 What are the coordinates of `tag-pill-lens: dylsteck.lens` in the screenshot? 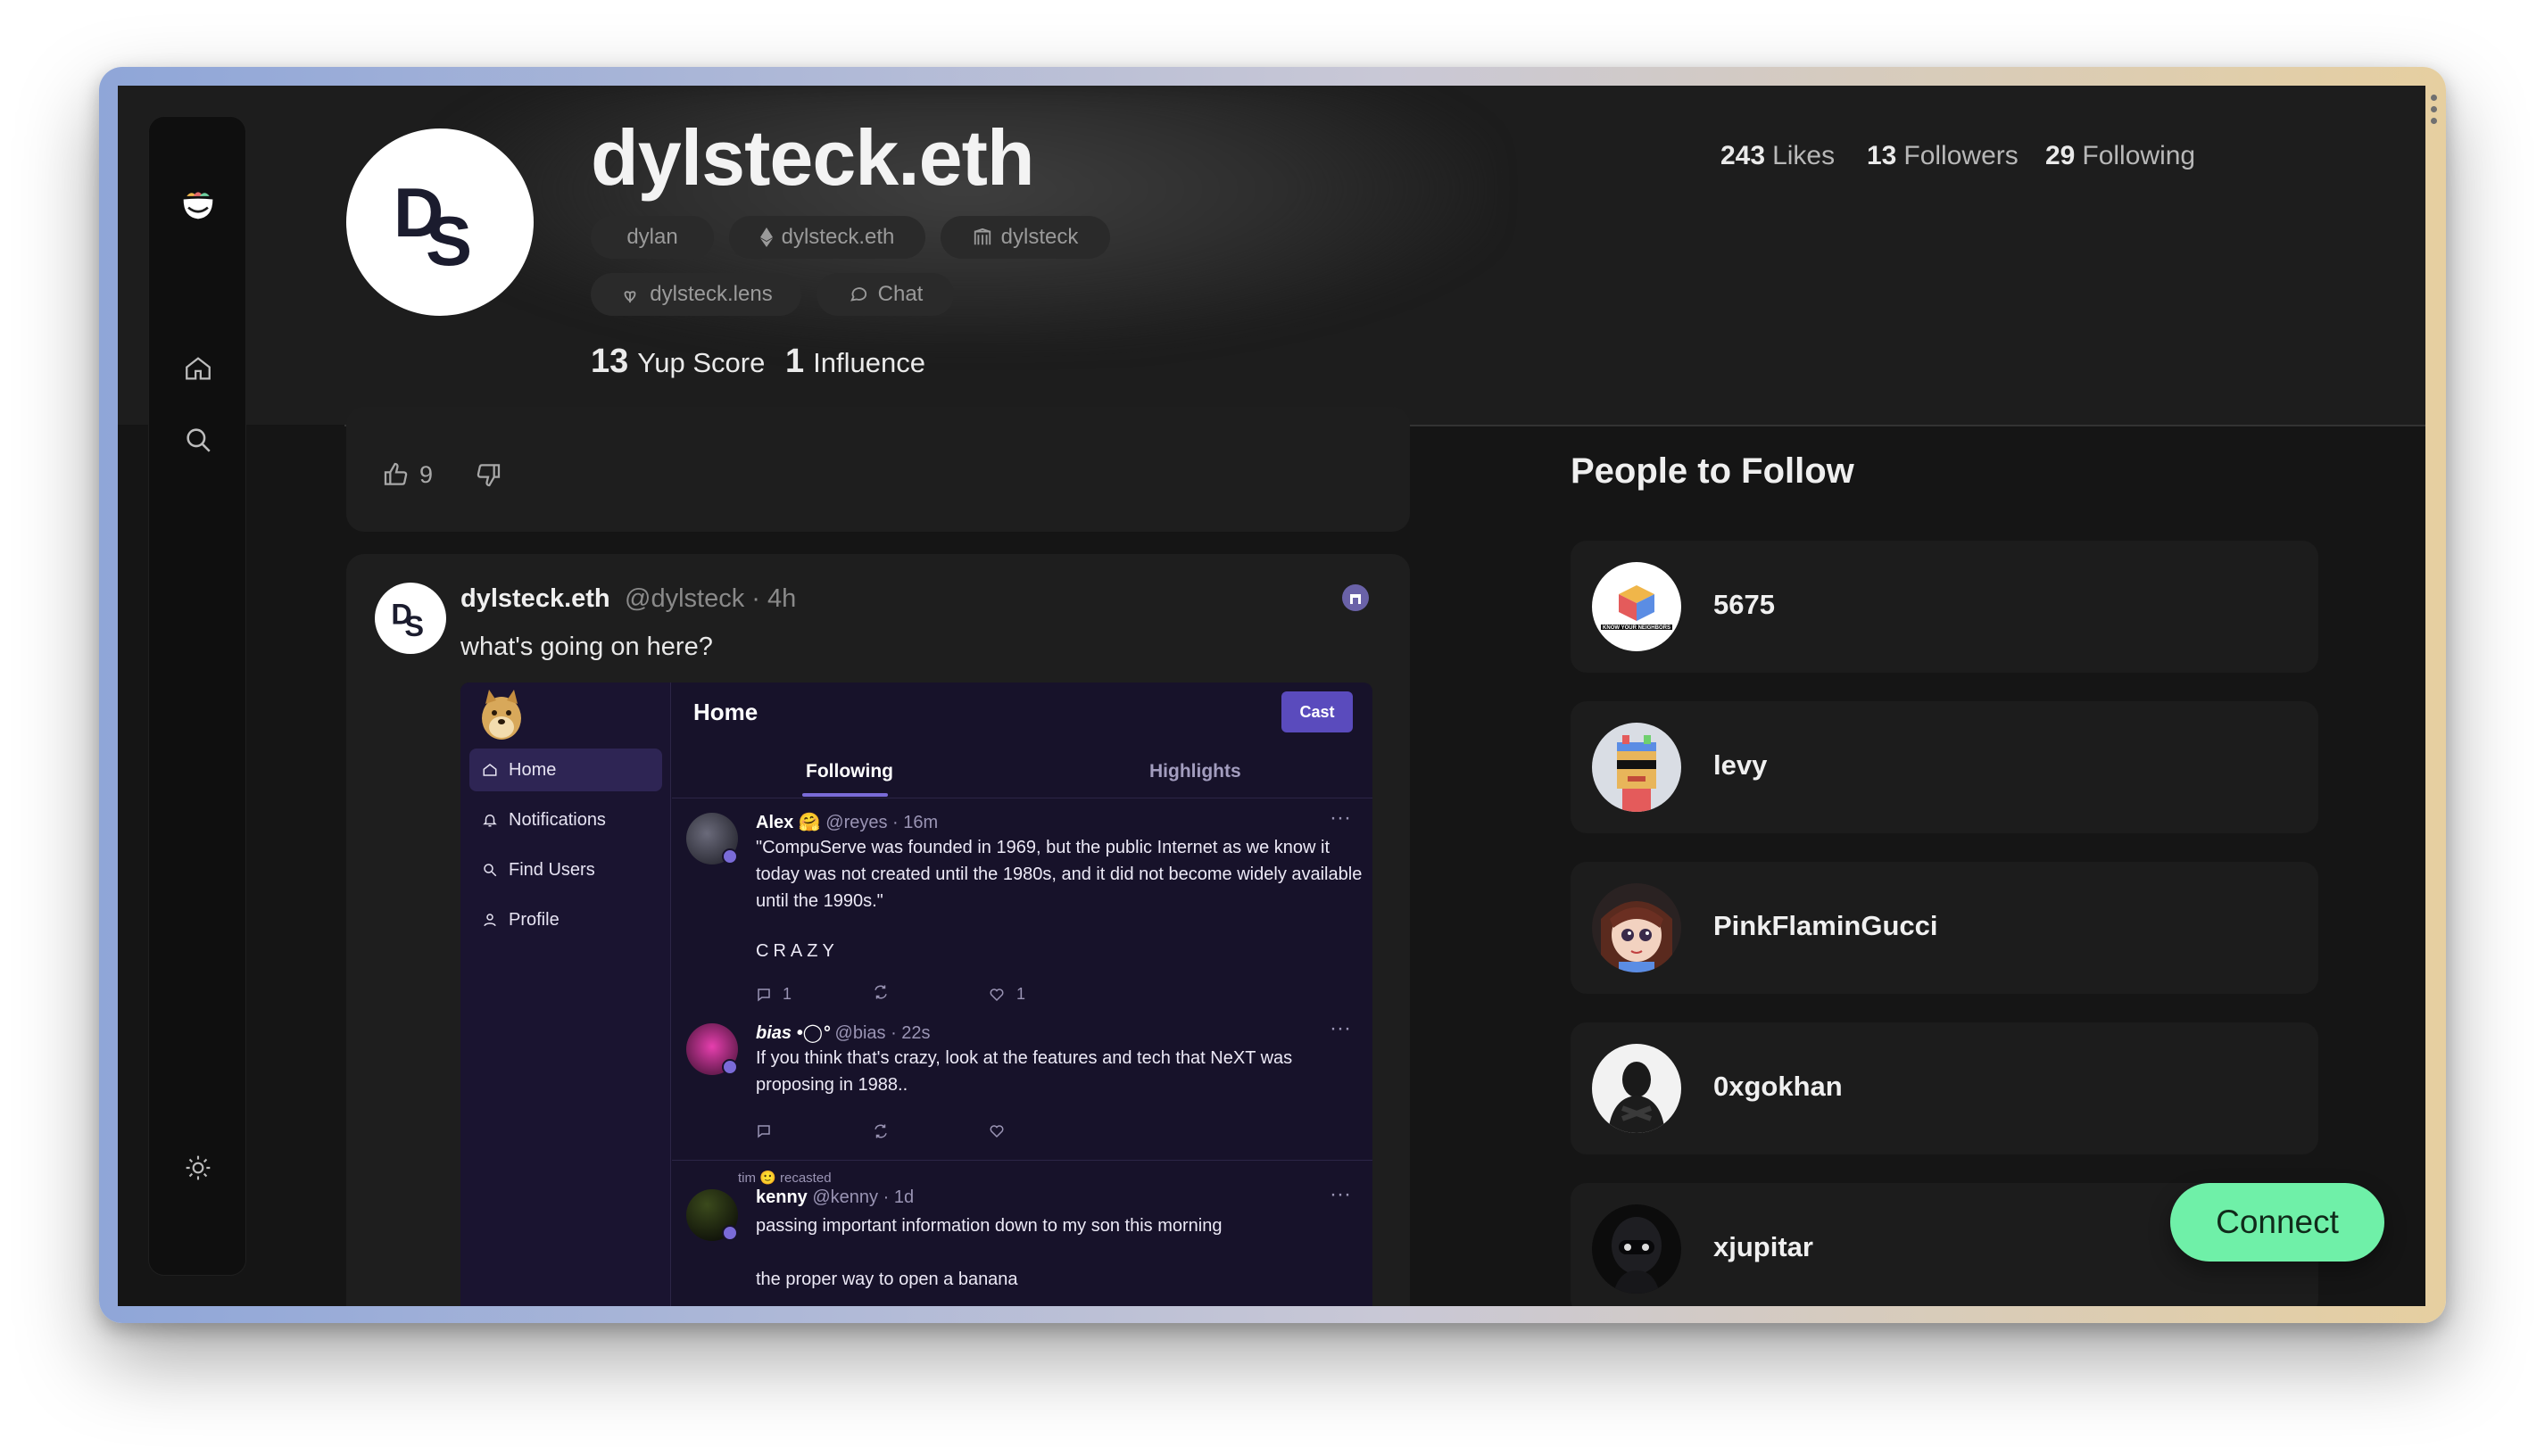 It's located at (696, 294).